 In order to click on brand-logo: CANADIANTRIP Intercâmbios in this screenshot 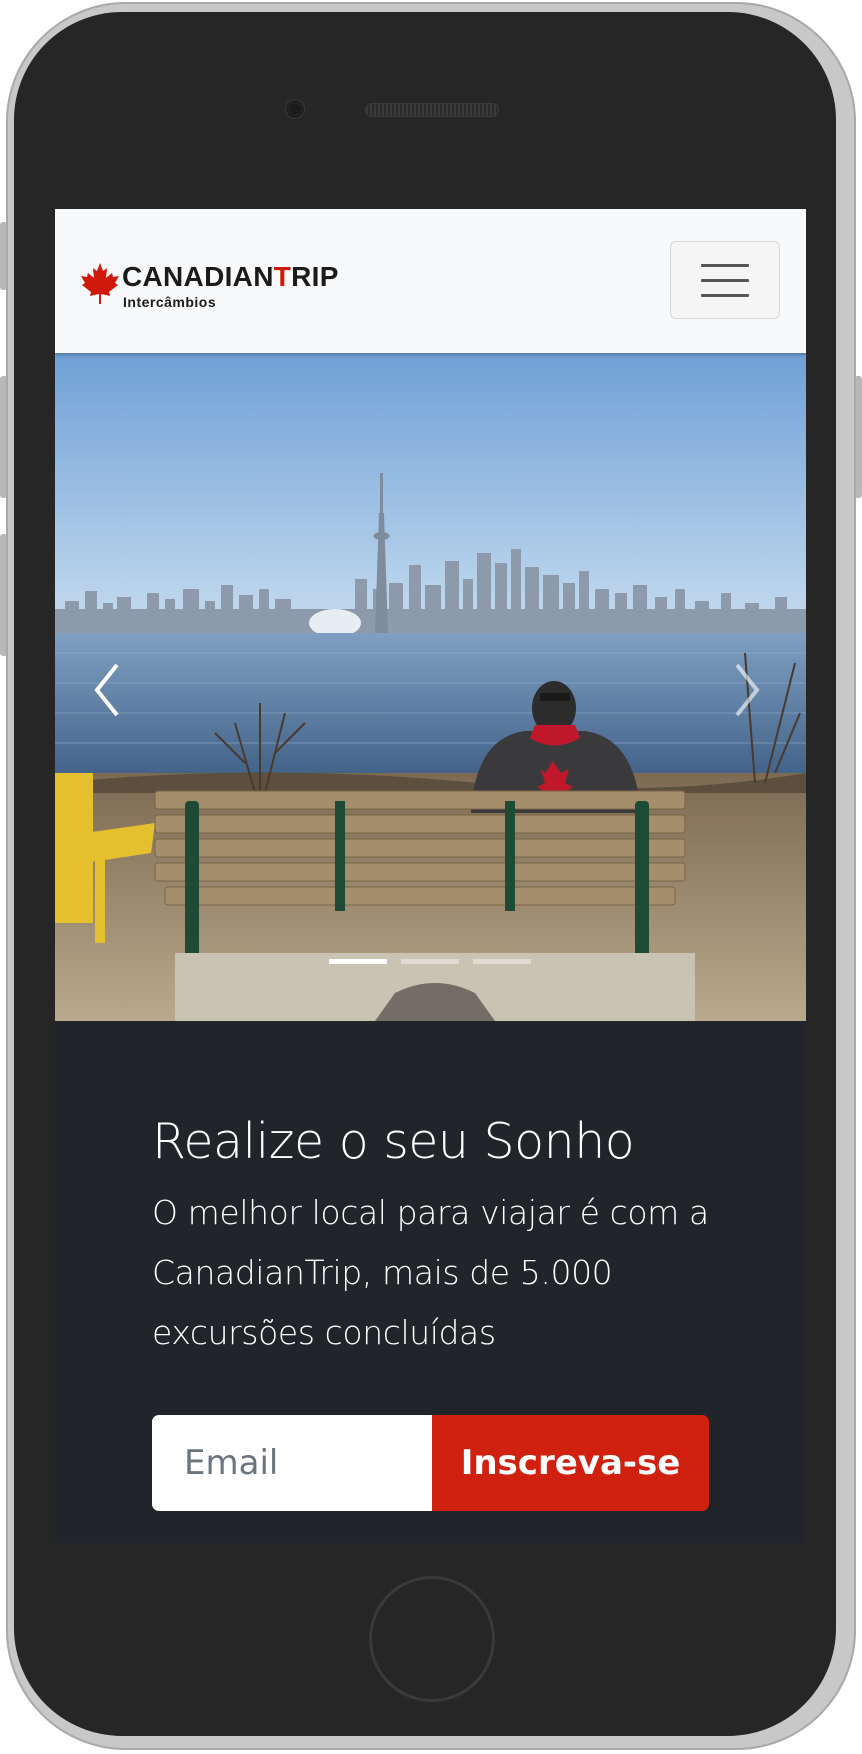, I will do `click(220, 286)`.